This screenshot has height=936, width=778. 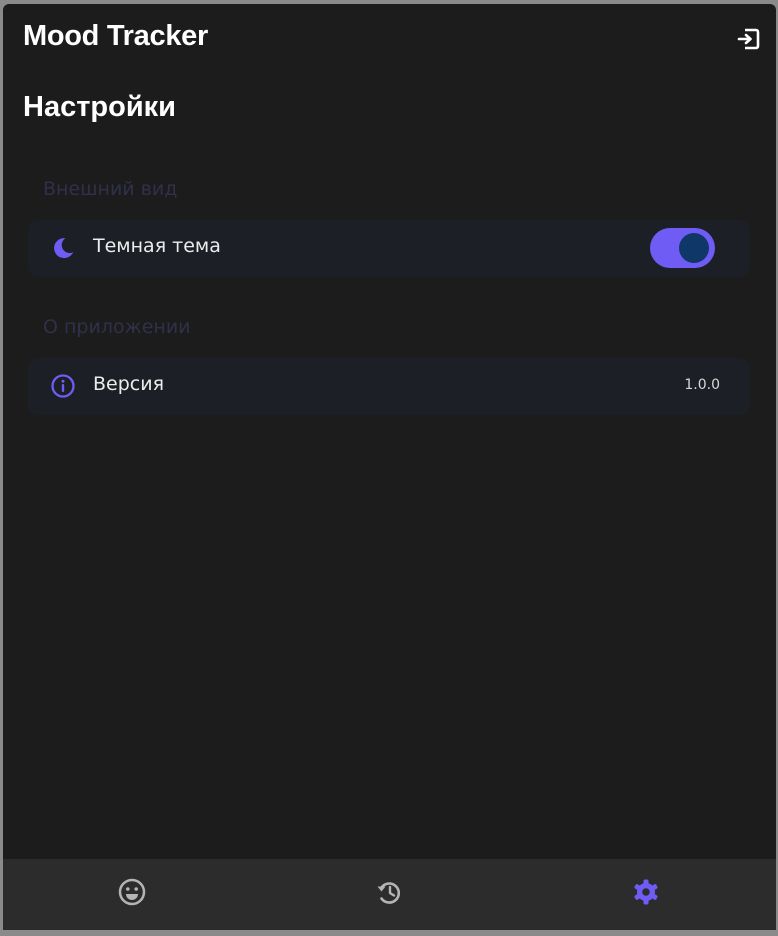 I want to click on version-label: Версия, so click(x=129, y=384).